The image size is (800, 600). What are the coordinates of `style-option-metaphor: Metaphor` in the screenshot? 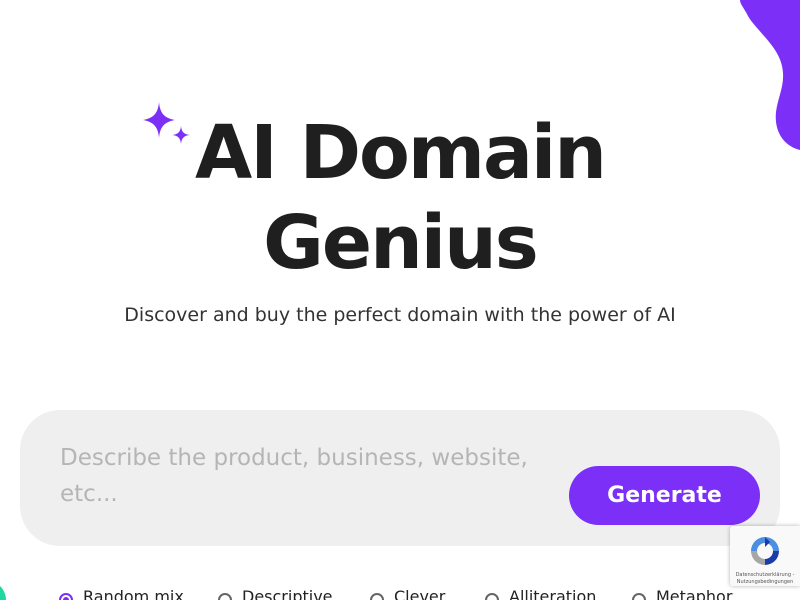 It's located at (682, 593).